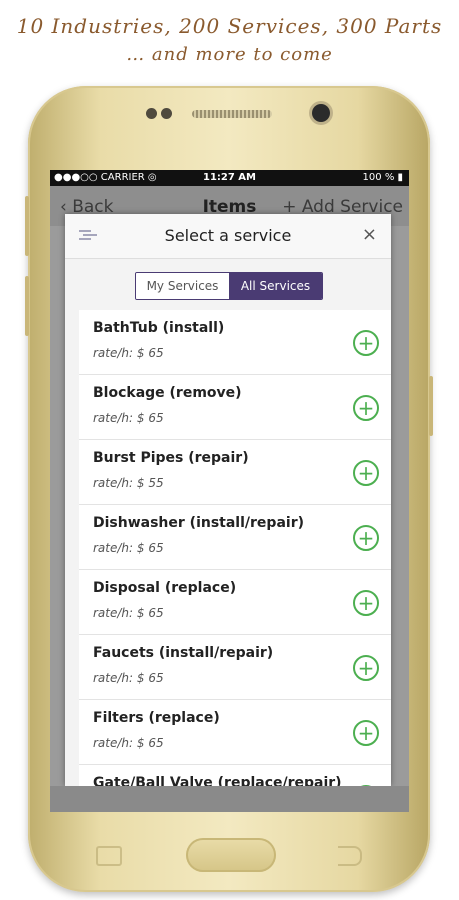 The image size is (459, 900). I want to click on list-item: BathTub (install) rate/h: $ 65 +, so click(235, 342).